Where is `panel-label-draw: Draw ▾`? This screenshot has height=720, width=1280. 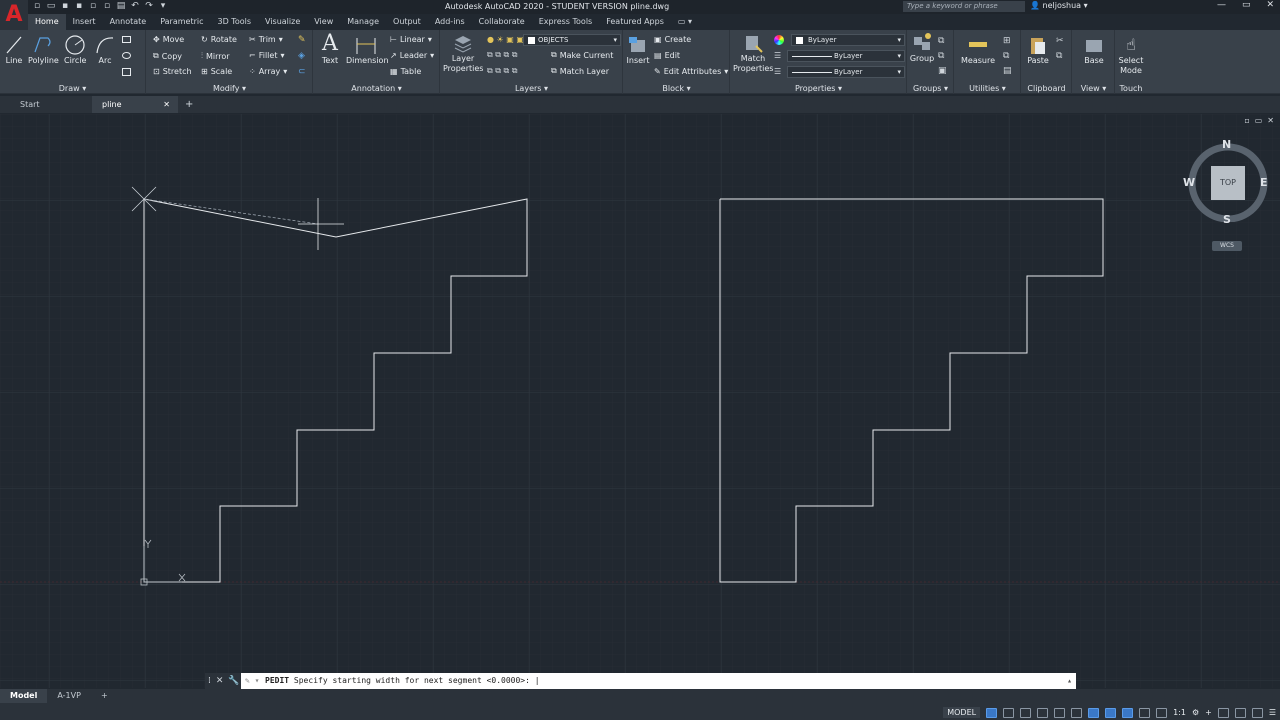
panel-label-draw: Draw ▾ is located at coordinates (72, 88).